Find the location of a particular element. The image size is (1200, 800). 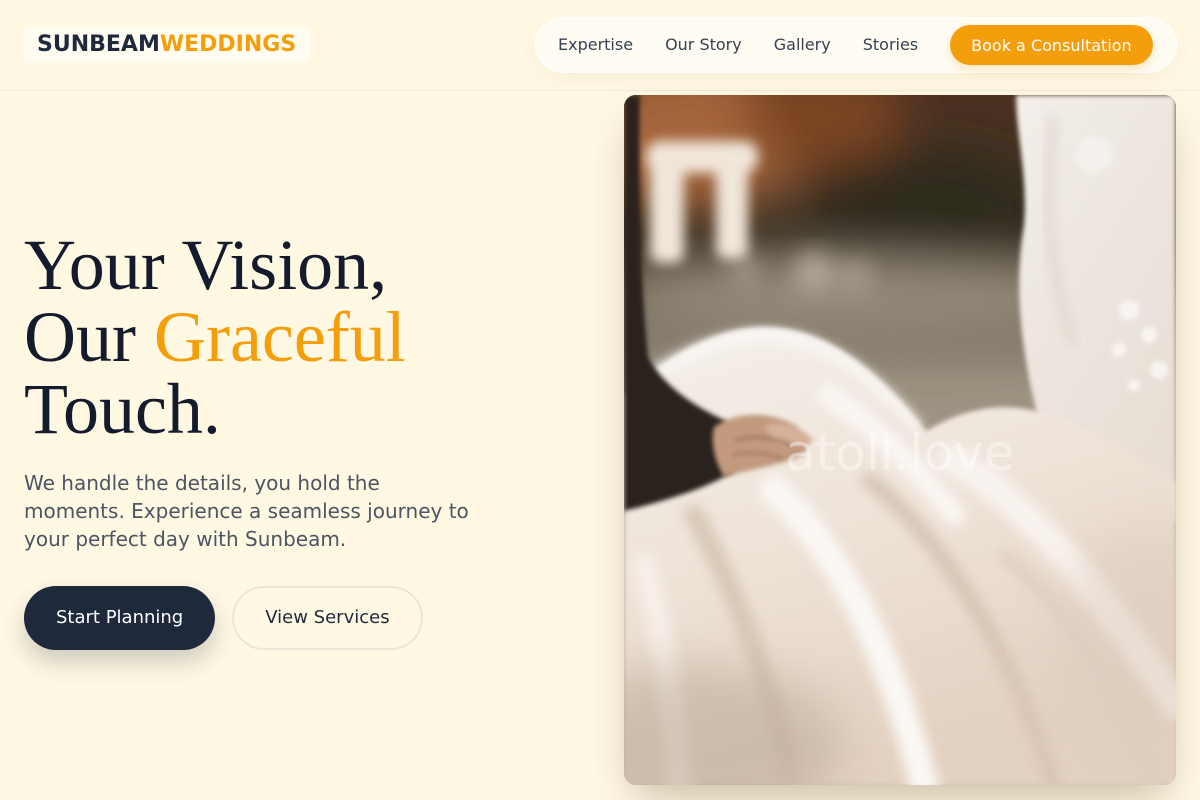

nav-link-stories: Stories is located at coordinates (890, 45).